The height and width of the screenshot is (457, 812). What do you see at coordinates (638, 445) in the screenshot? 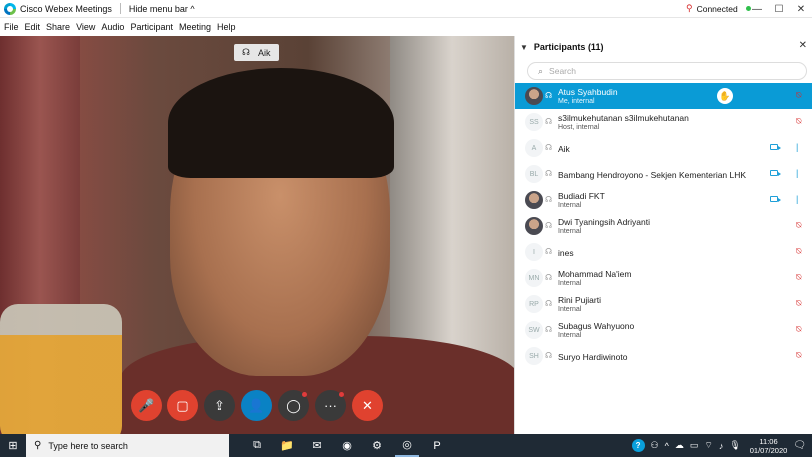
I see `help-icon: ?` at bounding box center [638, 445].